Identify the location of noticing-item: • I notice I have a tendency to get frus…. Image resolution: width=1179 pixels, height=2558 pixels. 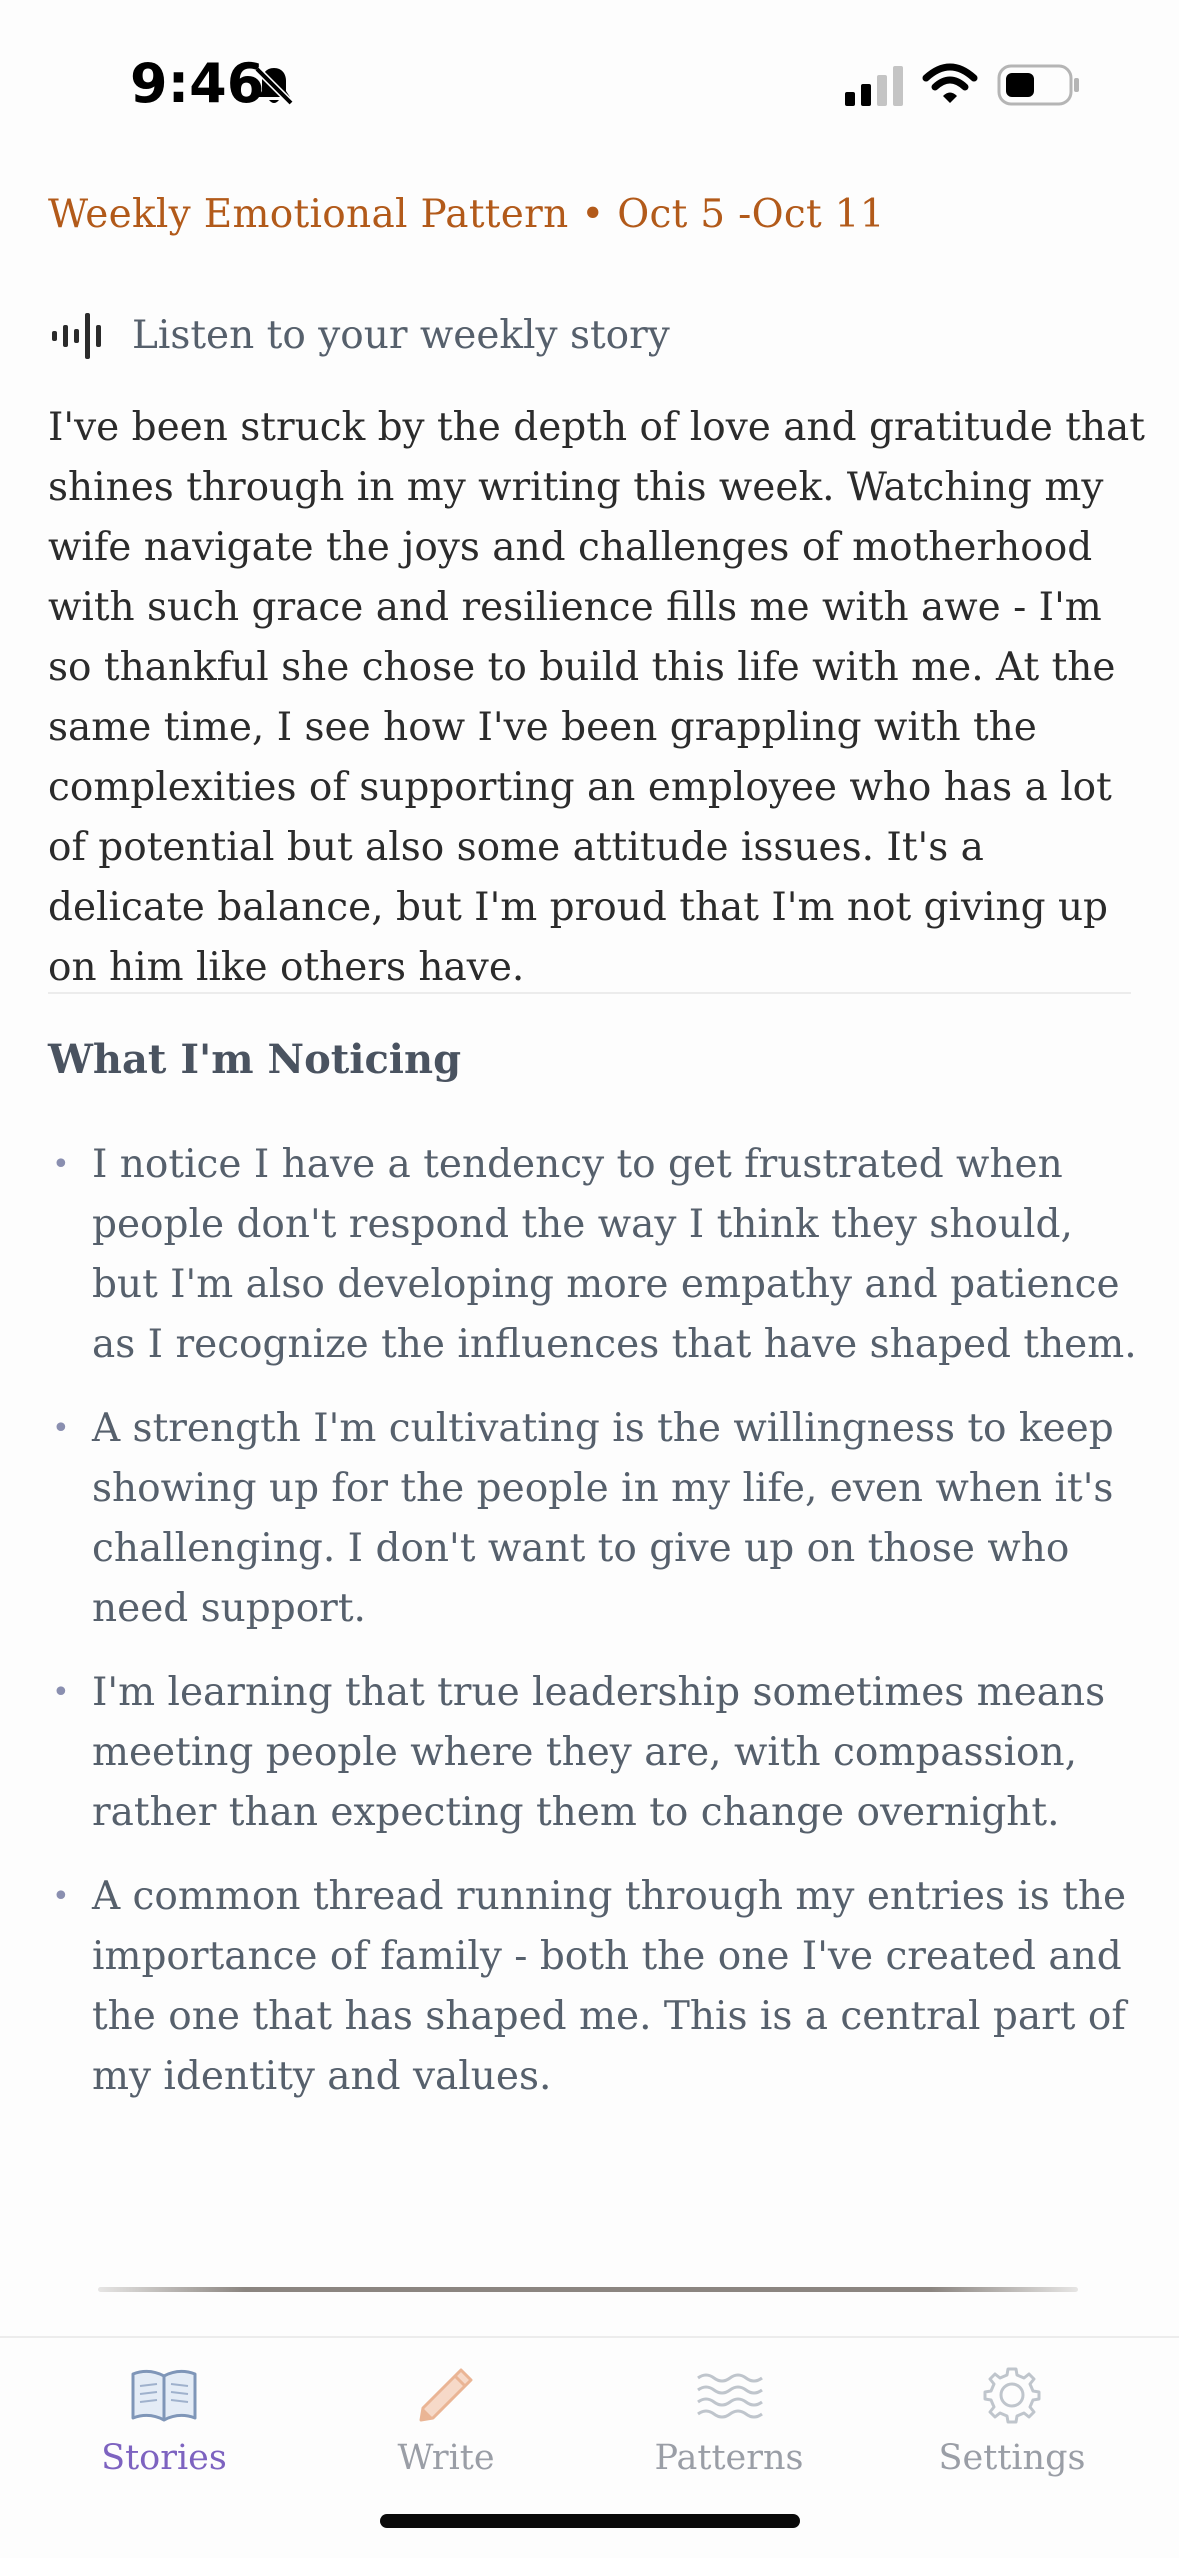
(598, 1255).